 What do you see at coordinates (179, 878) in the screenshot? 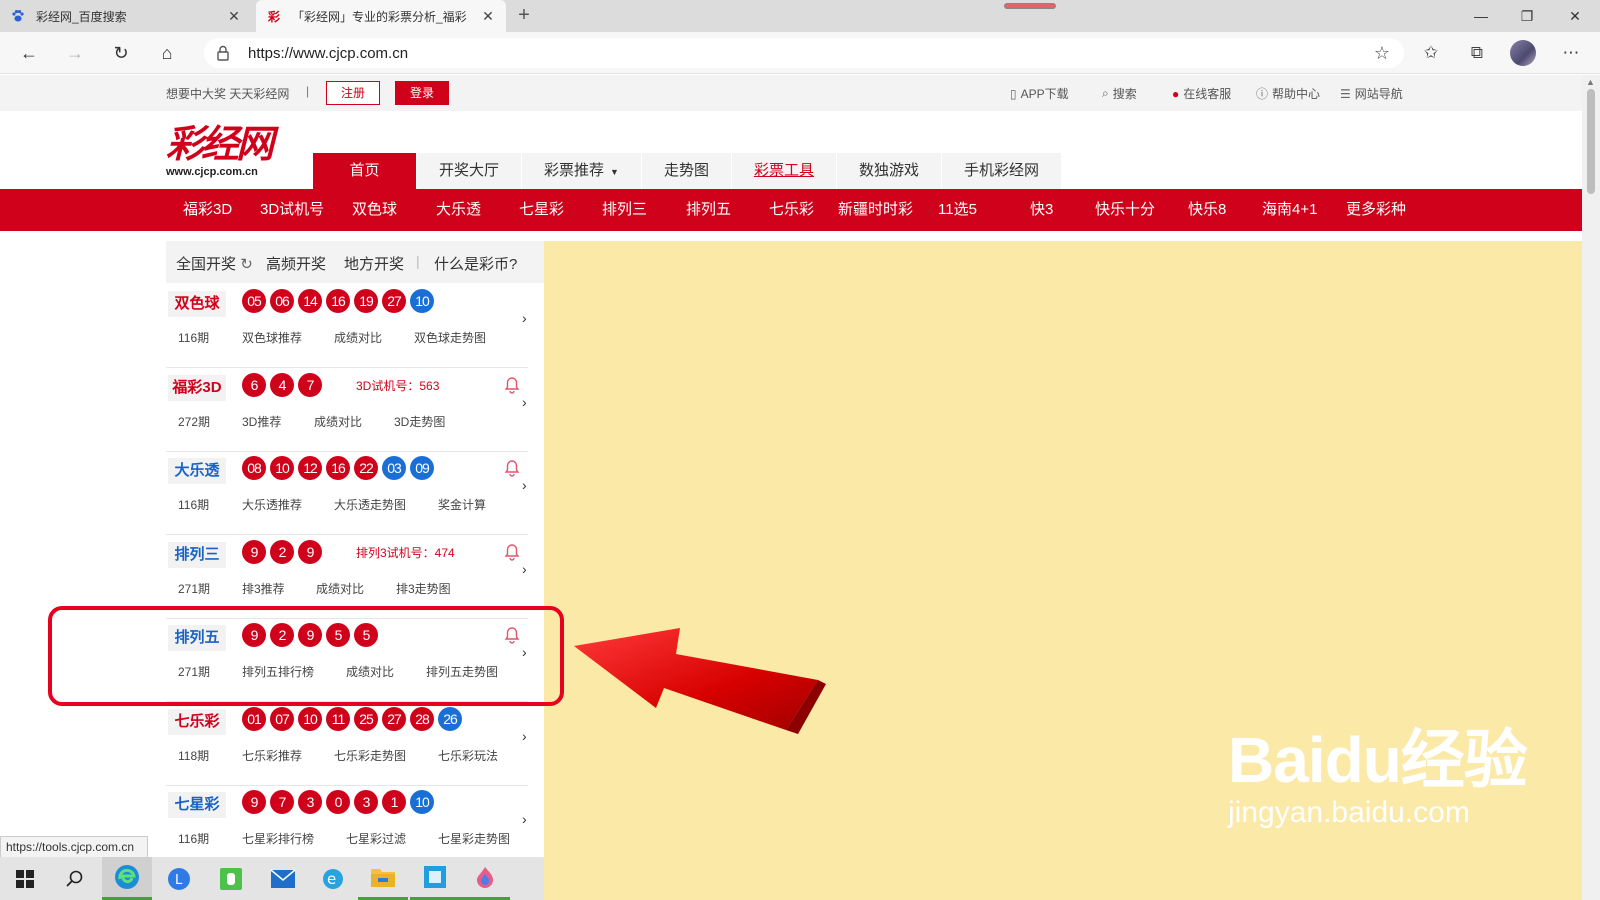
I see `app-l-icon: L` at bounding box center [179, 878].